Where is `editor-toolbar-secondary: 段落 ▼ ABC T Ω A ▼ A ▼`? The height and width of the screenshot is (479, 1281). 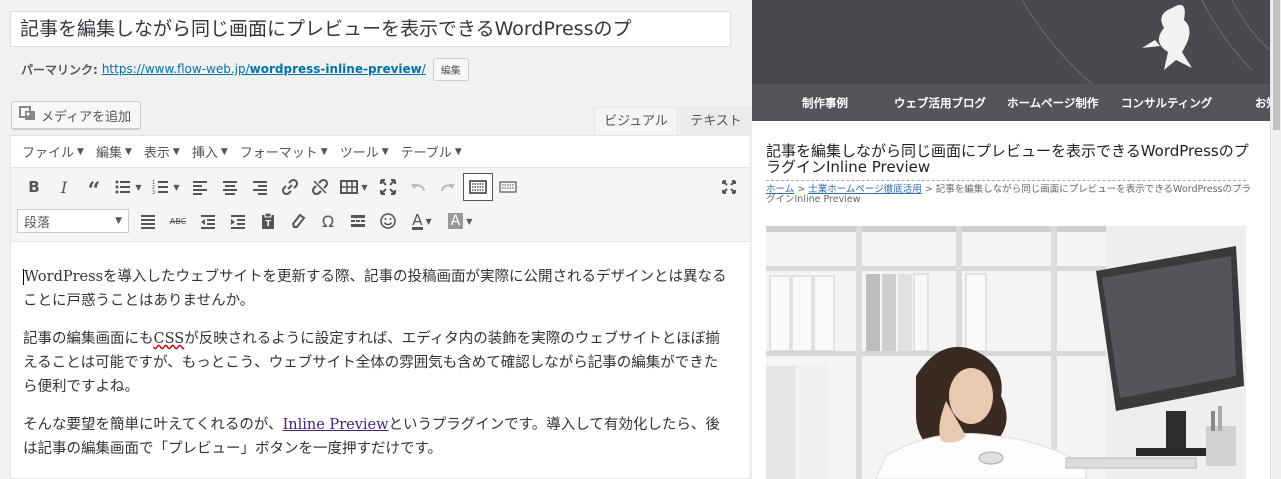
editor-toolbar-secondary: 段落 ▼ ABC T Ω A ▼ A ▼ is located at coordinates (380, 221).